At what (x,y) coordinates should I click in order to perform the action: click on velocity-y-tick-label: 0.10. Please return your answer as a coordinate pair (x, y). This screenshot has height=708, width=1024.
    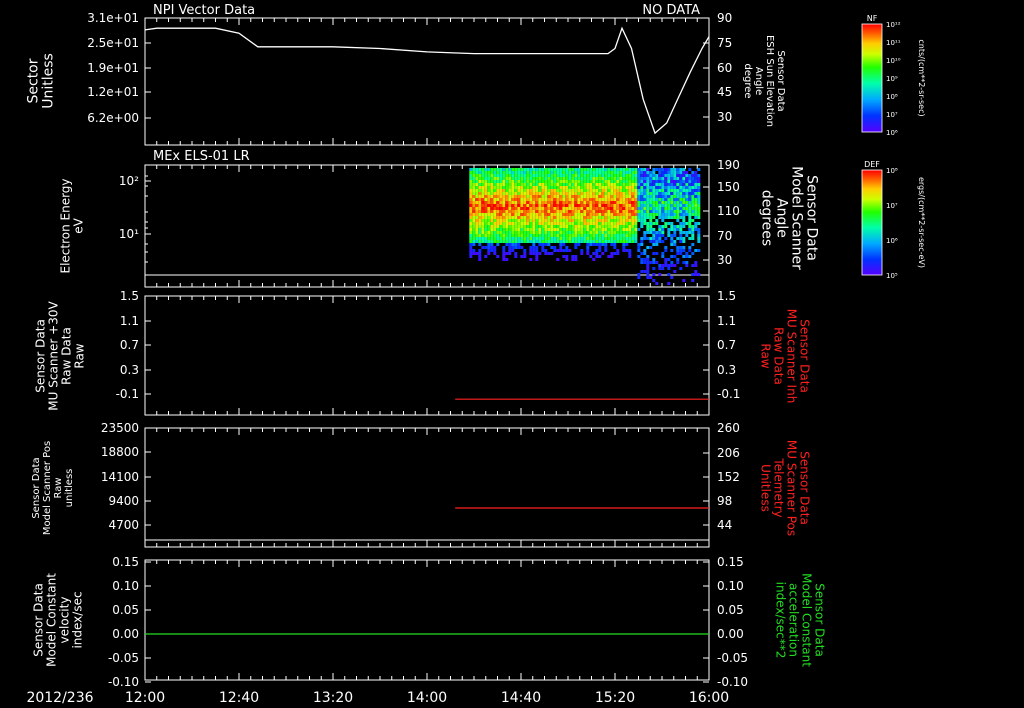
    Looking at the image, I should click on (125, 586).